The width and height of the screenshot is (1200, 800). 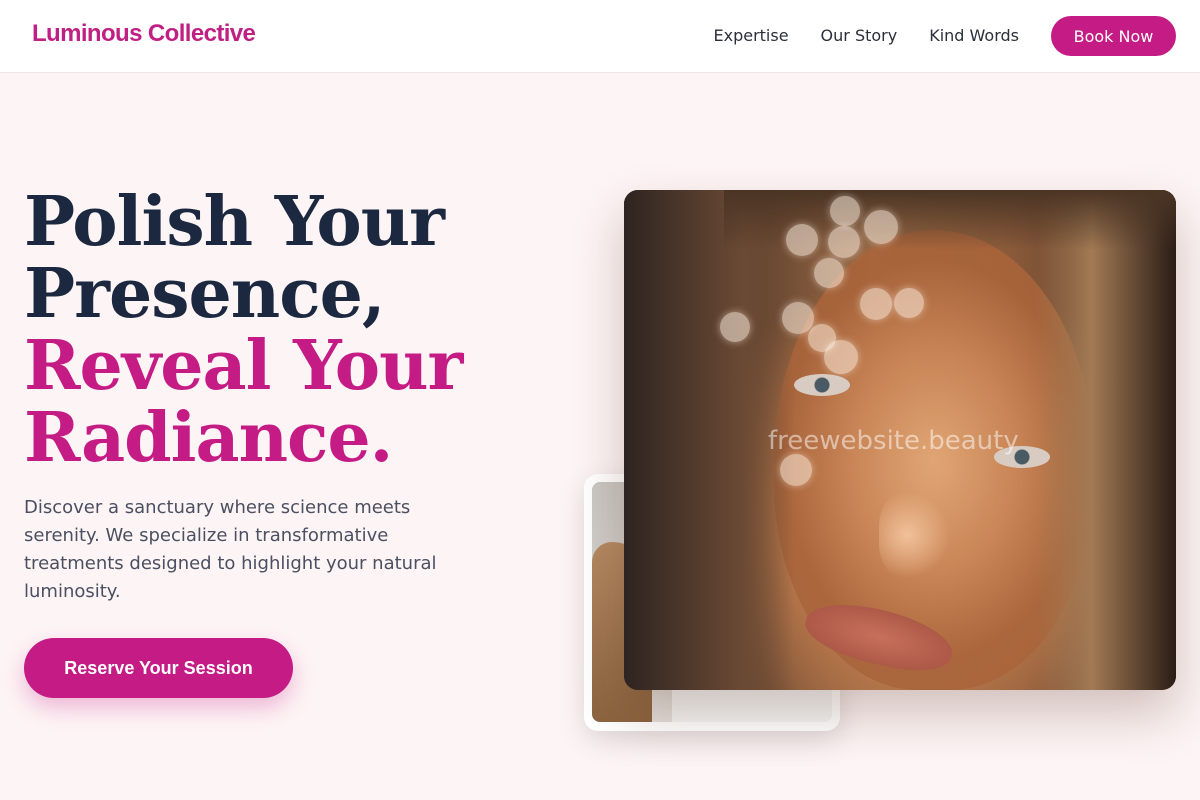 I want to click on hero-title-line-1: Polish Your, so click(x=234, y=222).